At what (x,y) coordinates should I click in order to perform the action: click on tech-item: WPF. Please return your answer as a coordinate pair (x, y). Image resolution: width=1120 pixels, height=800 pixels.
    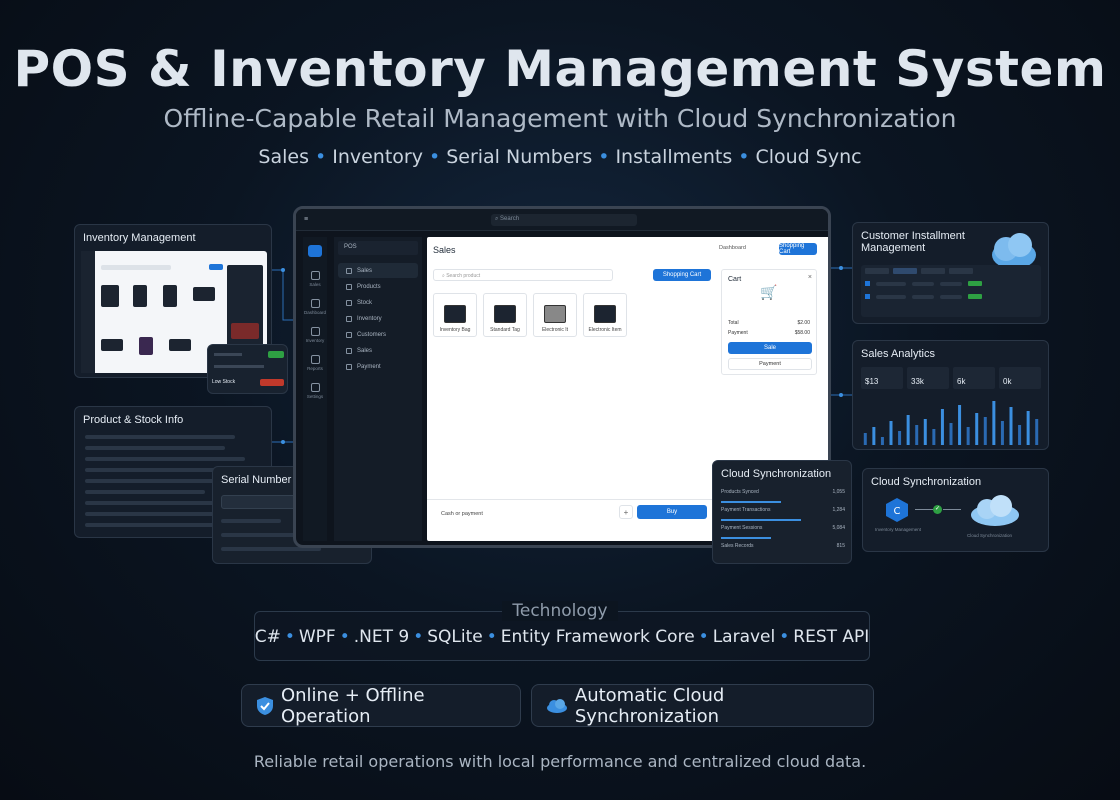
    Looking at the image, I should click on (317, 637).